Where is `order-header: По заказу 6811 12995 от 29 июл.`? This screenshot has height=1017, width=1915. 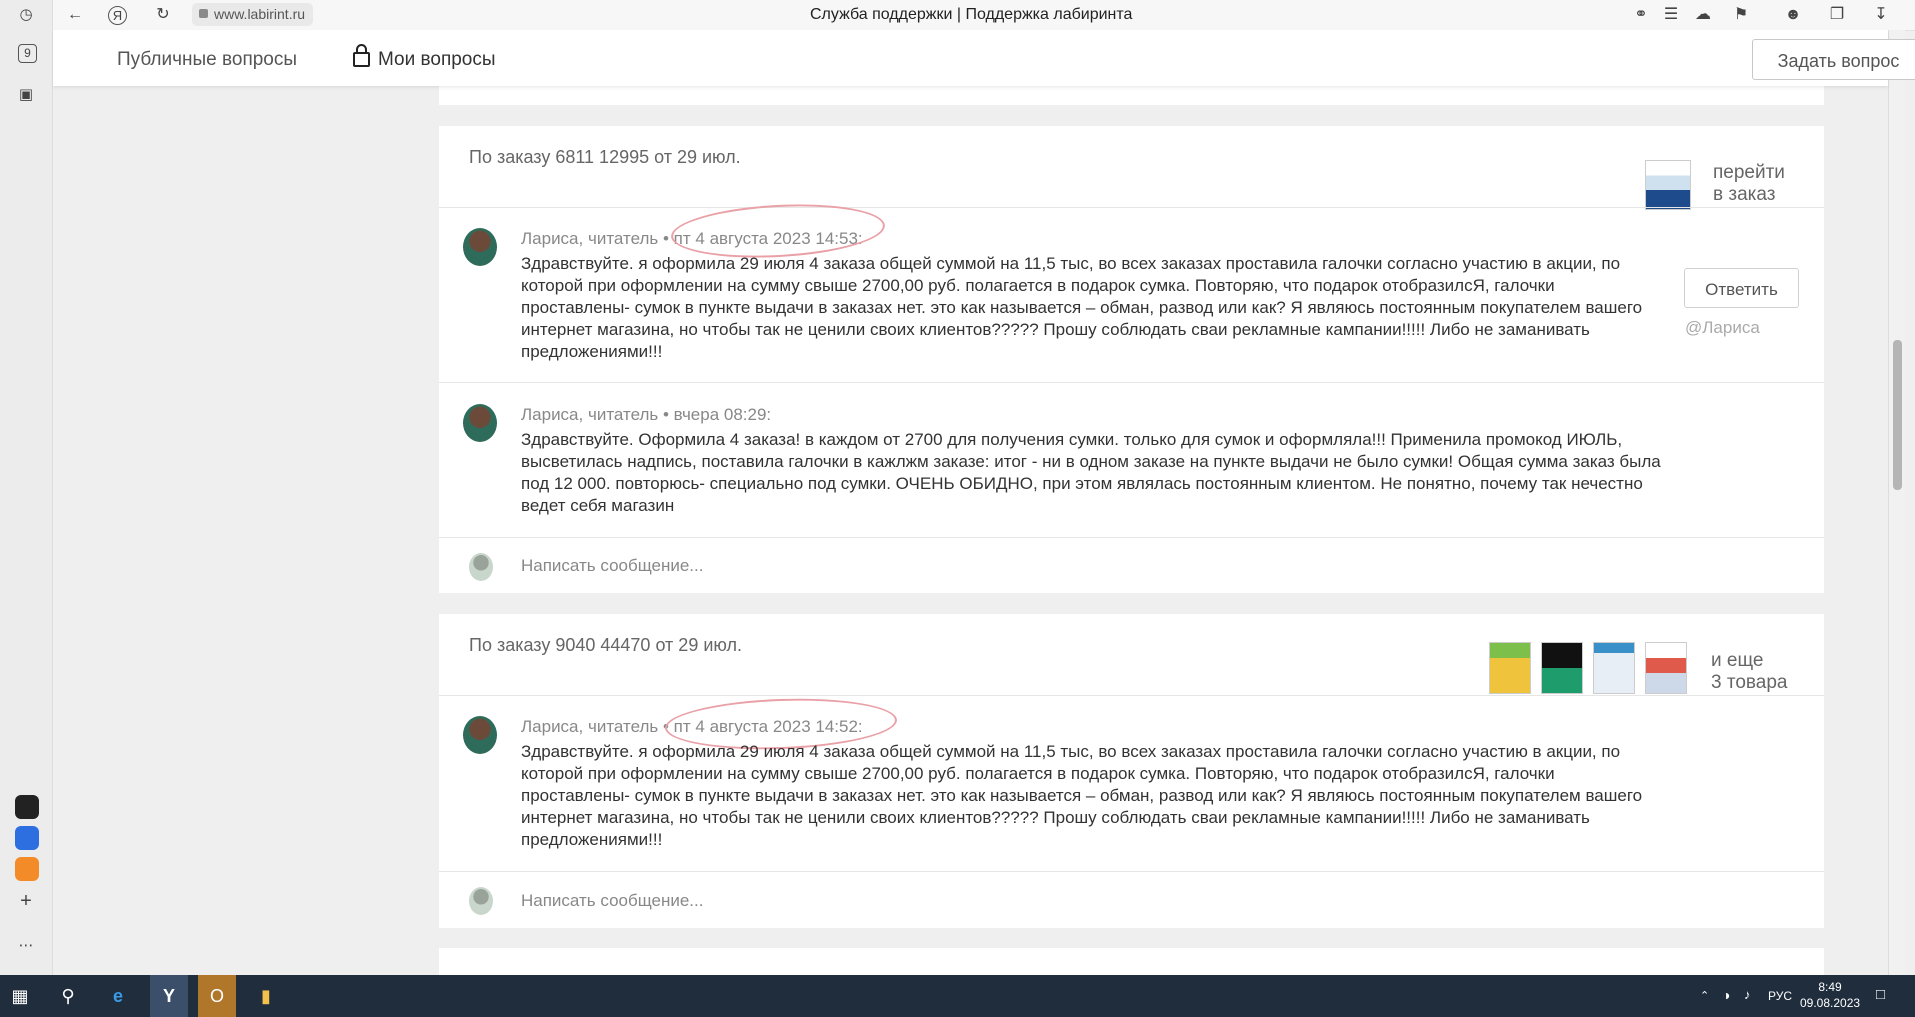
order-header: По заказу 6811 12995 от 29 июл. is located at coordinates (605, 157).